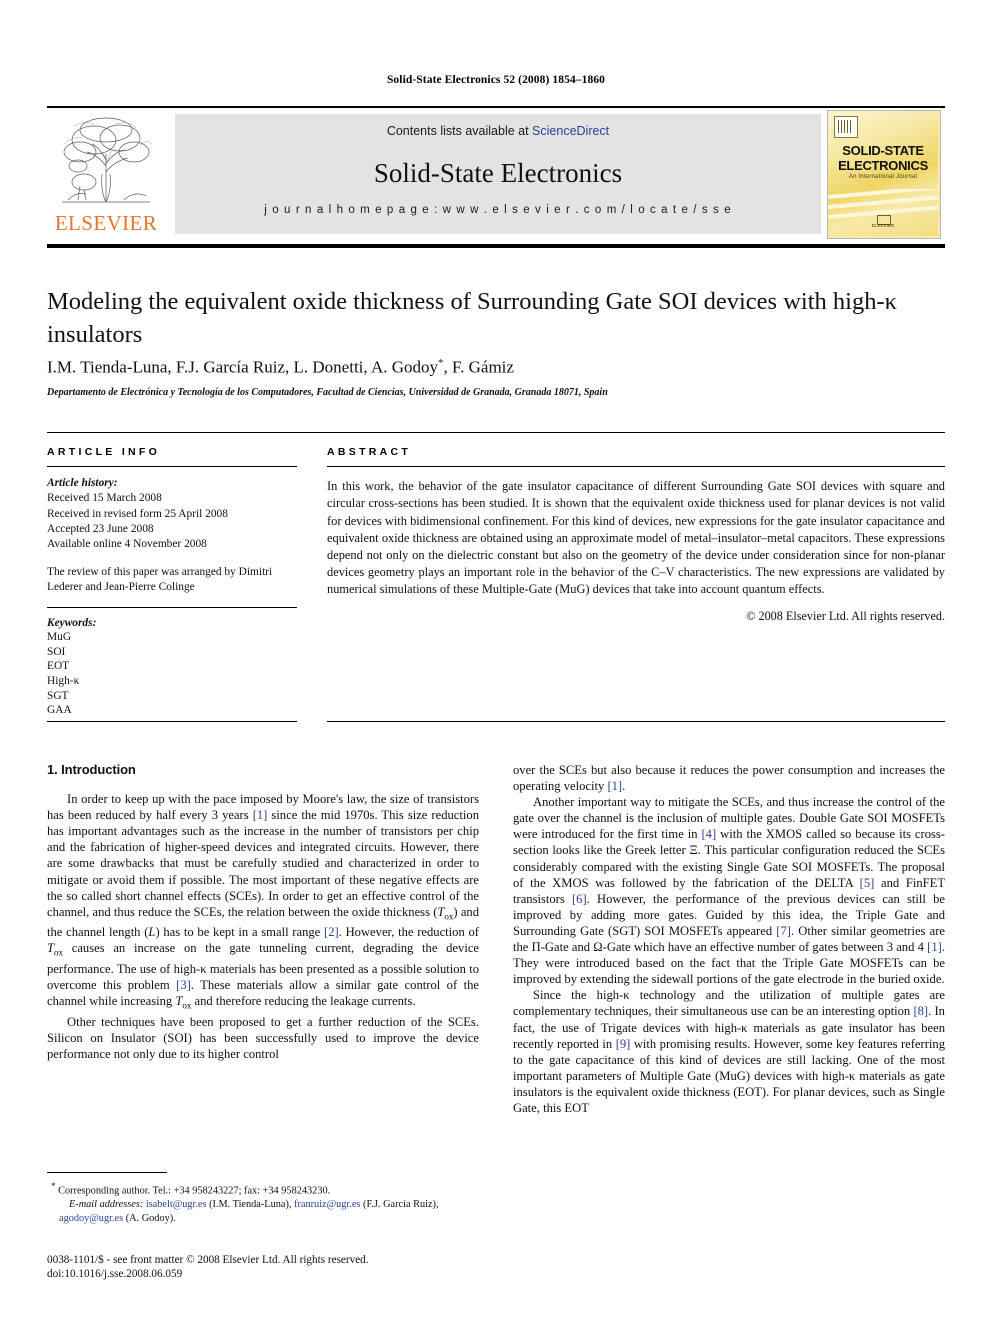 This screenshot has height=1323, width=992. What do you see at coordinates (72, 622) in the screenshot?
I see `keywords-label: Keywords:` at bounding box center [72, 622].